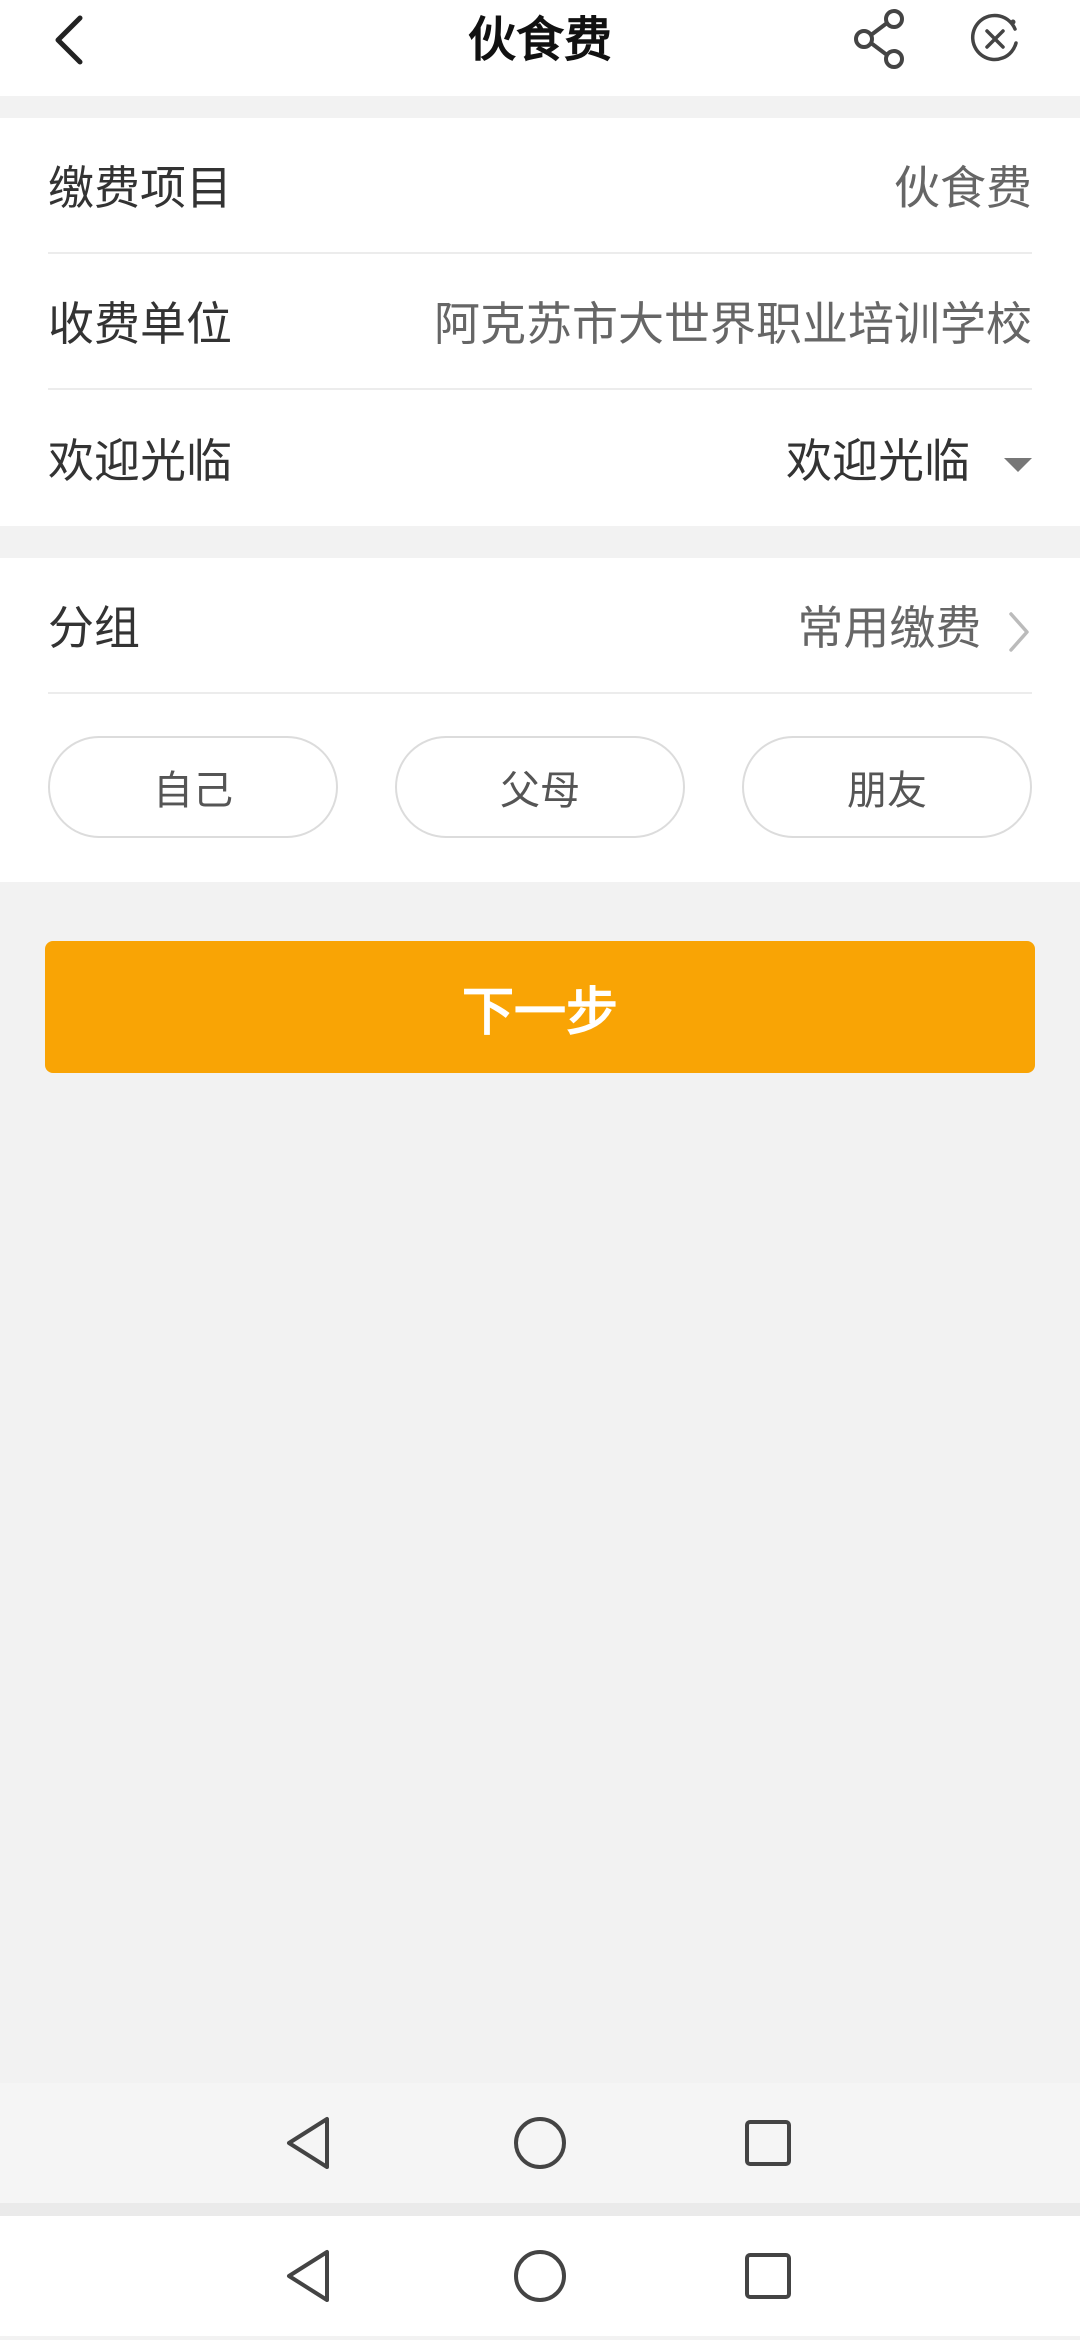  I want to click on payment-item-label: 缴费项目, so click(140, 188).